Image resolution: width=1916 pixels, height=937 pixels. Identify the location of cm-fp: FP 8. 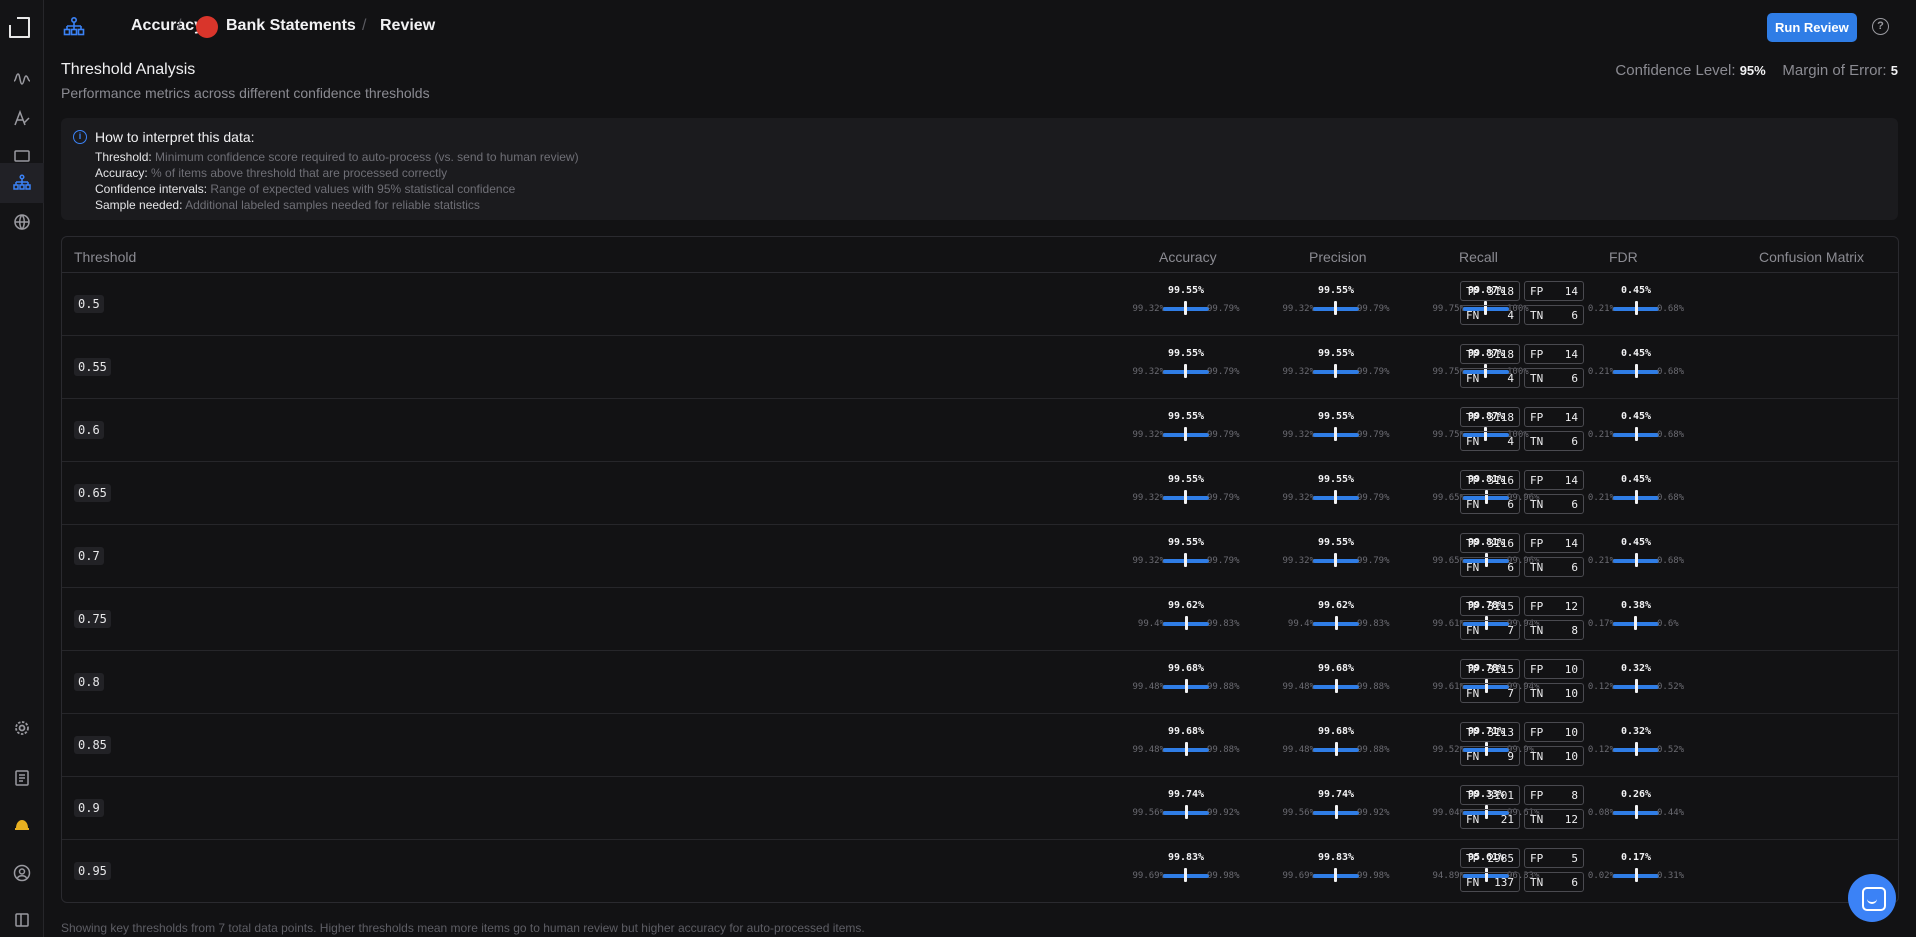
(1554, 795).